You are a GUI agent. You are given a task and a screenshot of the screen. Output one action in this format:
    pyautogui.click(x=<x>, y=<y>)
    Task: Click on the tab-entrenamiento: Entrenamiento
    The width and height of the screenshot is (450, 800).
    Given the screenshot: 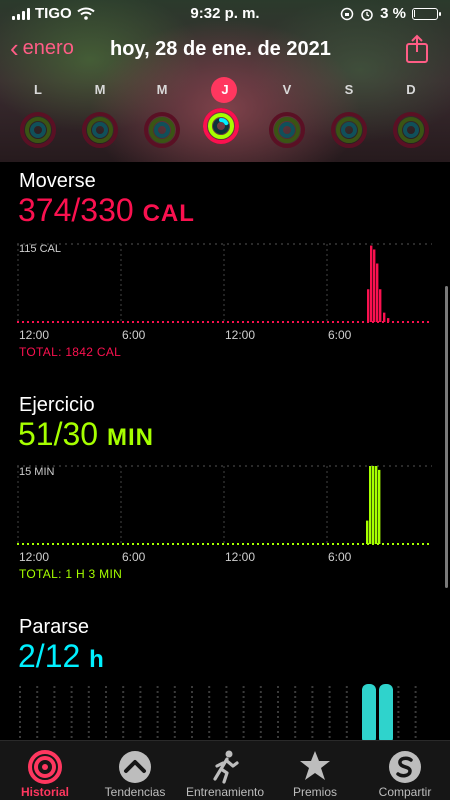 What is the action you would take?
    pyautogui.click(x=225, y=770)
    